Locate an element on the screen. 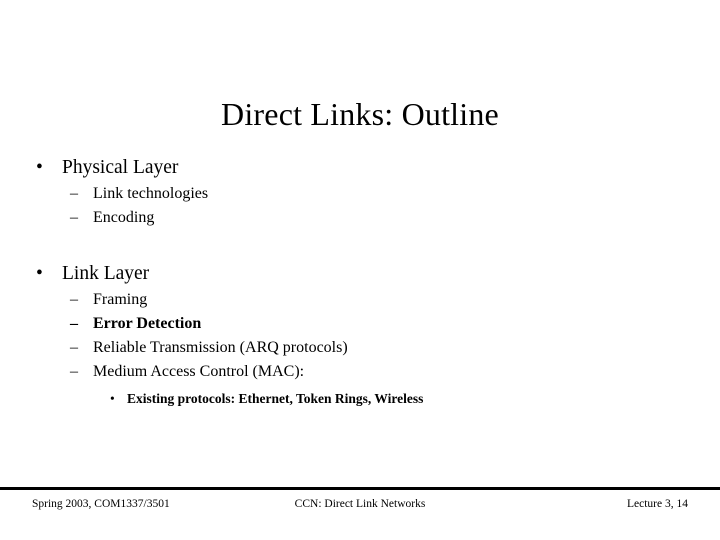  bullet-item-framing: – Framing is located at coordinates (360, 300).